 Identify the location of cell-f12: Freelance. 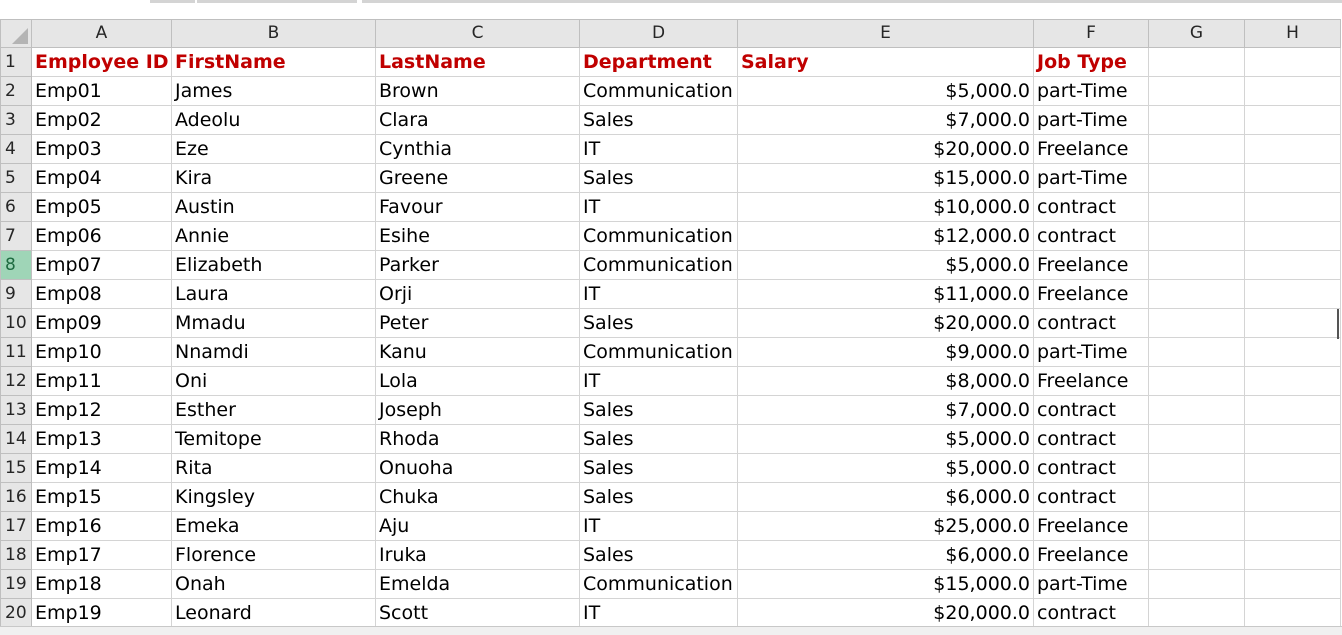
(1091, 381).